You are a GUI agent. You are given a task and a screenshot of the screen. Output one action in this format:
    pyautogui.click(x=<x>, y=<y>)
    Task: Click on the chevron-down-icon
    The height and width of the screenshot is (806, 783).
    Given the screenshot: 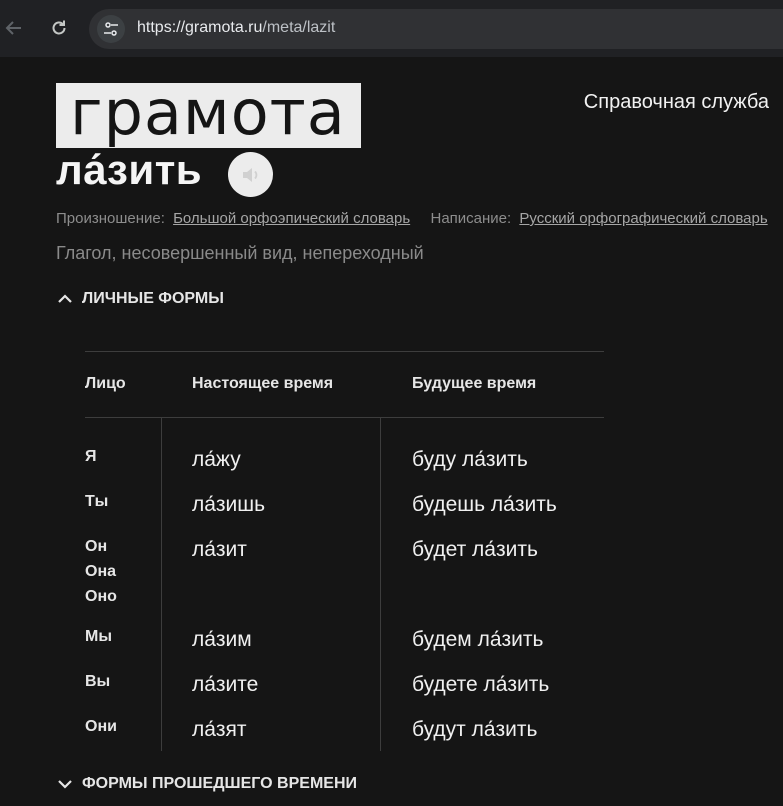 What is the action you would take?
    pyautogui.click(x=65, y=784)
    